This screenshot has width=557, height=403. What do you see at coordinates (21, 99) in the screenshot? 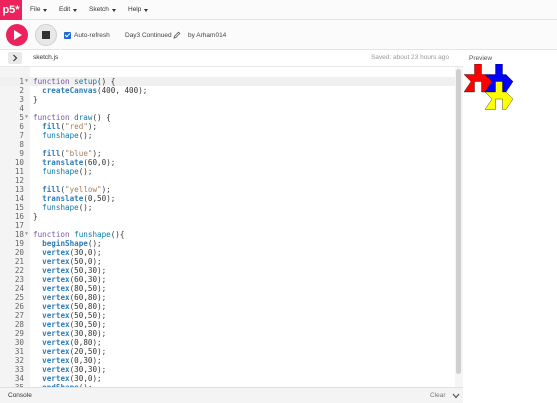
I see `line-number: 3` at bounding box center [21, 99].